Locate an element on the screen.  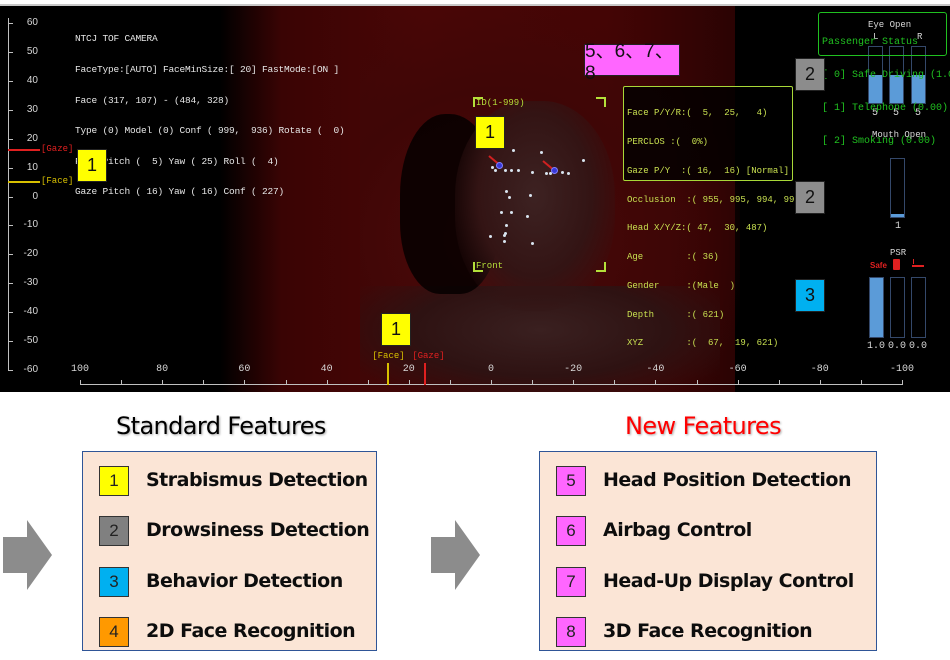
feature-number-badge: 4 is located at coordinates (114, 632).